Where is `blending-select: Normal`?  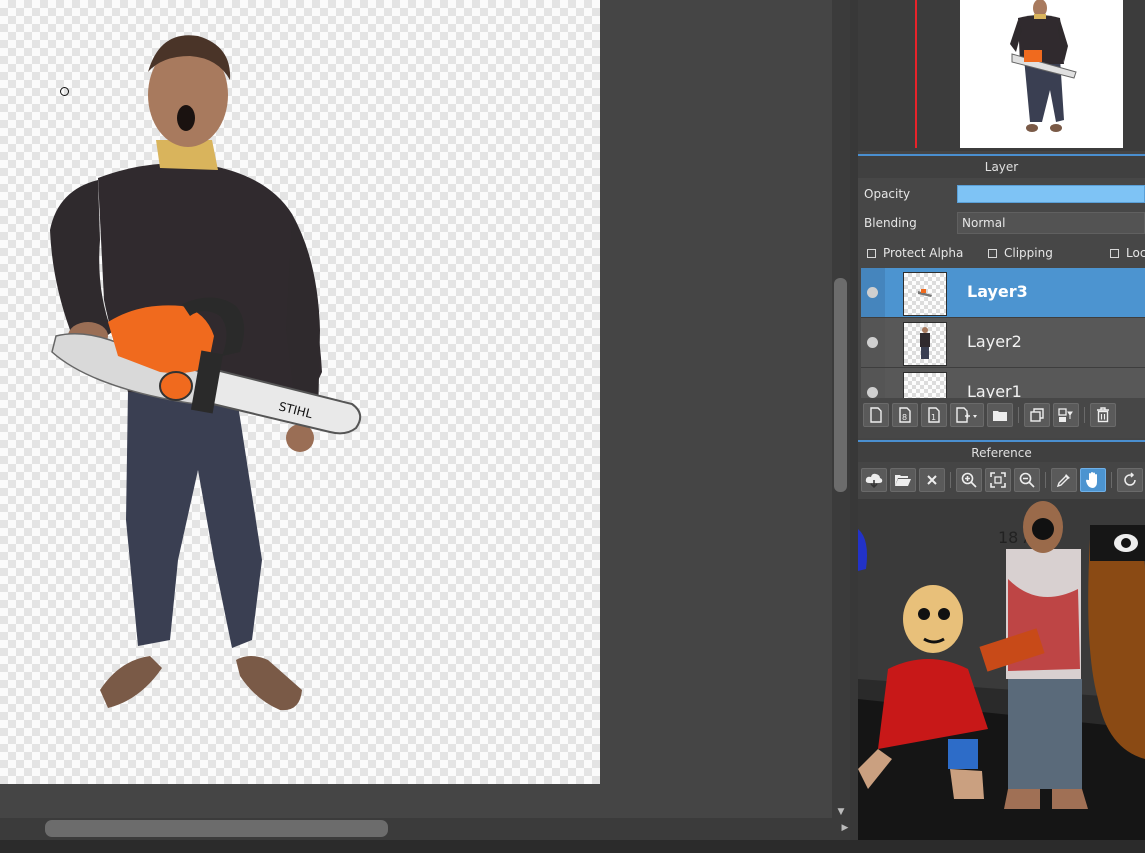 blending-select: Normal is located at coordinates (1051, 223).